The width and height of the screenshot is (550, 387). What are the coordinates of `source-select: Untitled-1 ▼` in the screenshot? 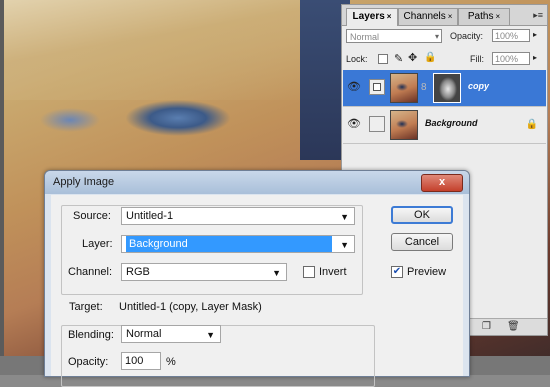 It's located at (238, 216).